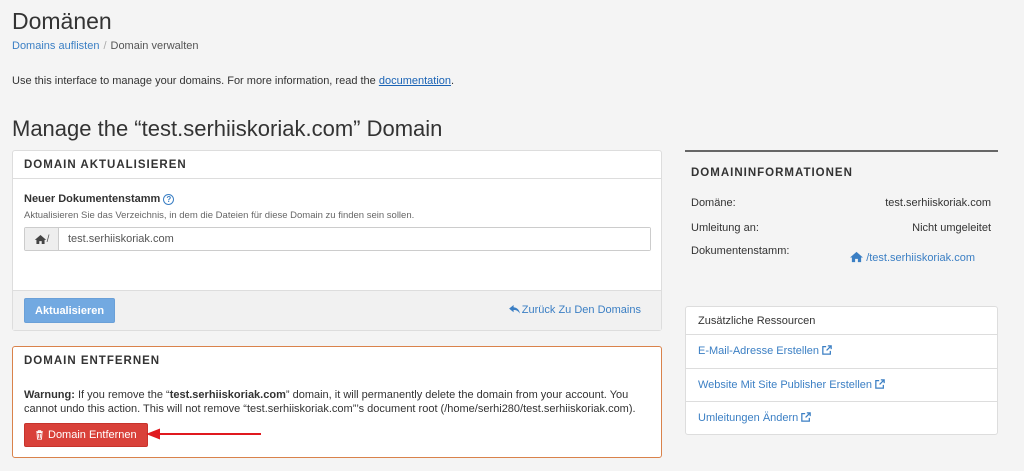 The width and height of the screenshot is (1024, 471). What do you see at coordinates (70, 310) in the screenshot?
I see `update-button: Aktualisieren` at bounding box center [70, 310].